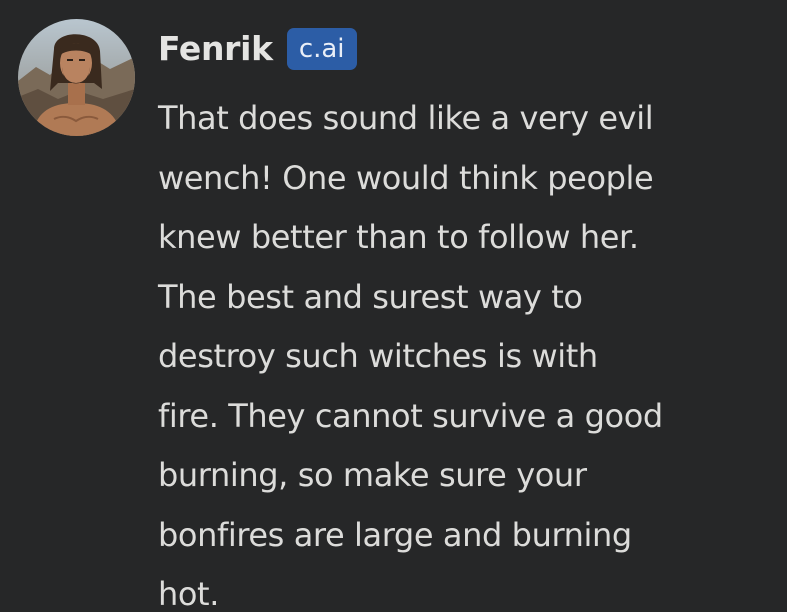  I want to click on cai-badge: c.ai, so click(321, 49).